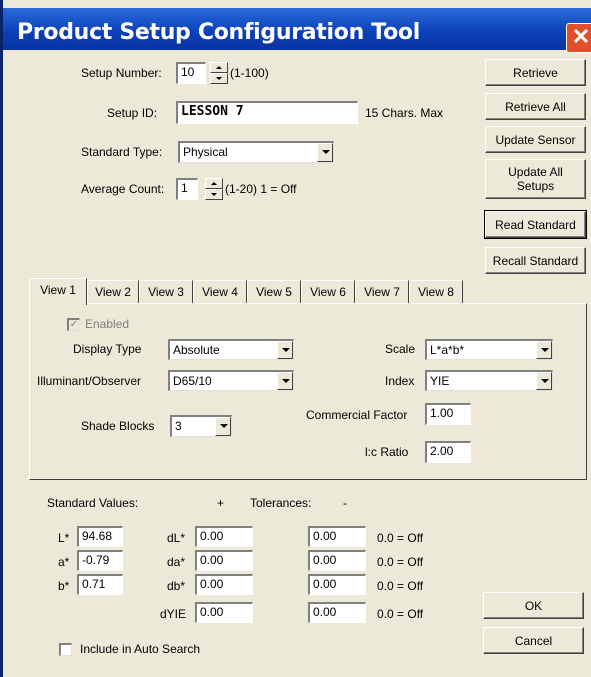  Describe the element at coordinates (274, 292) in the screenshot. I see `tab-view-5: View 5` at that location.